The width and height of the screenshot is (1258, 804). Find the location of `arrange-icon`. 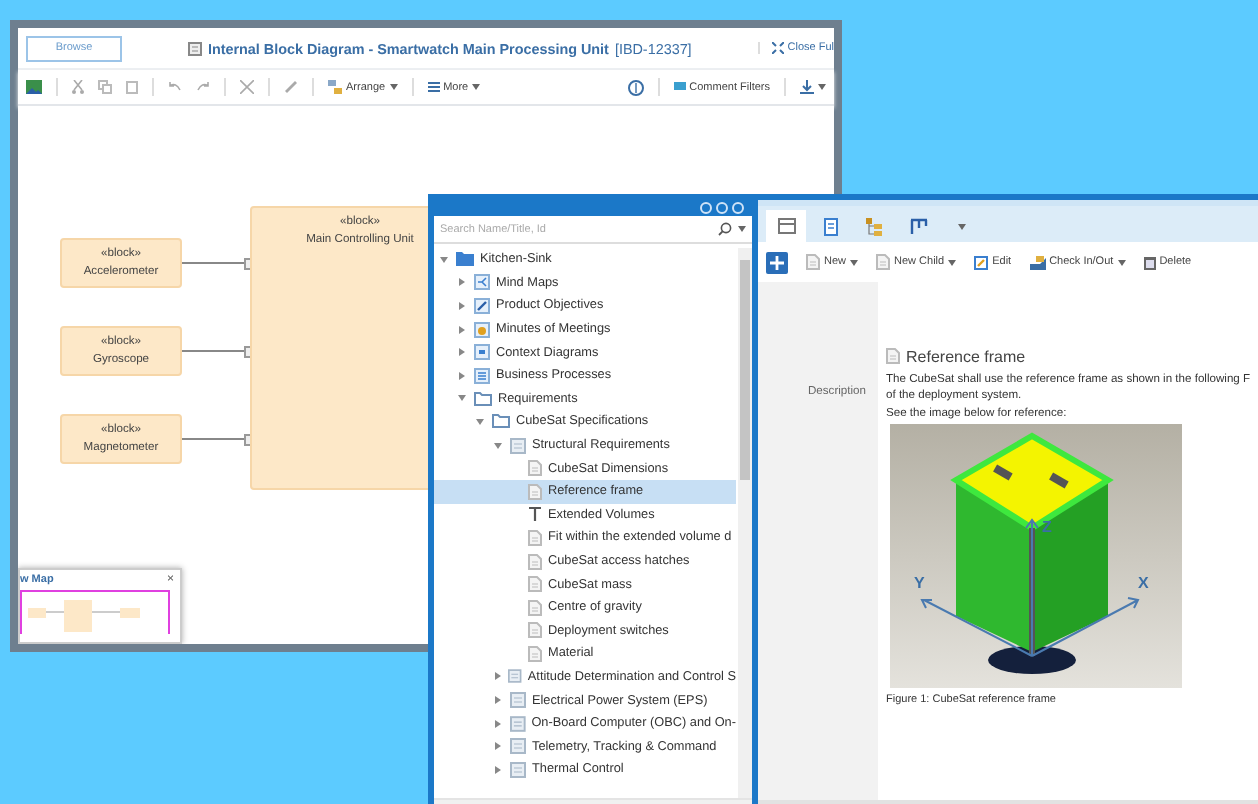

arrange-icon is located at coordinates (335, 87).